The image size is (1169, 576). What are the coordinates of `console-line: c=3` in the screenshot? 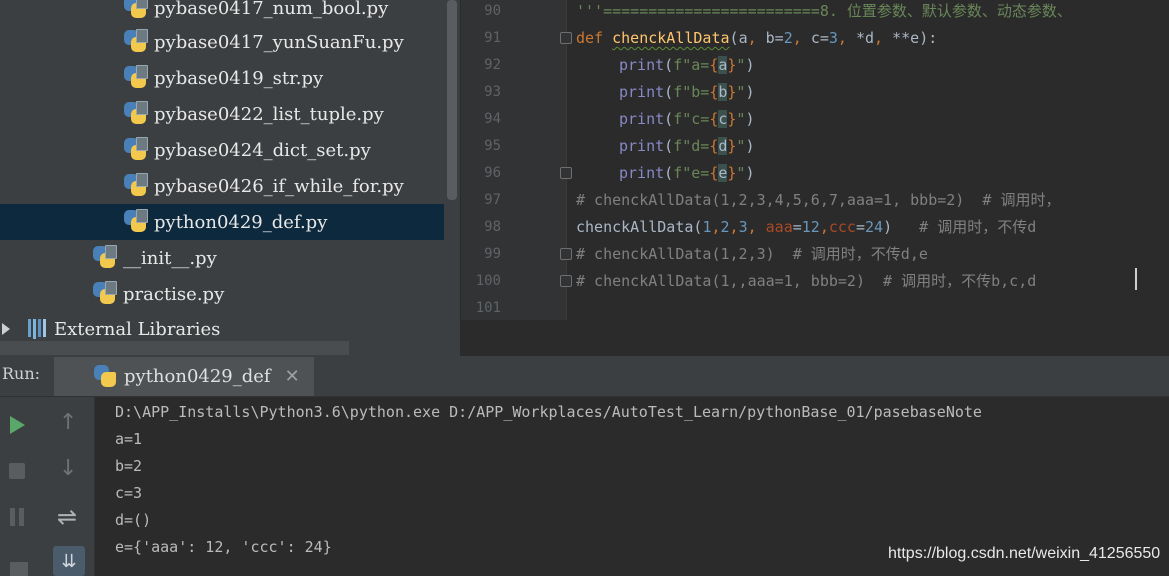 It's located at (129, 493).